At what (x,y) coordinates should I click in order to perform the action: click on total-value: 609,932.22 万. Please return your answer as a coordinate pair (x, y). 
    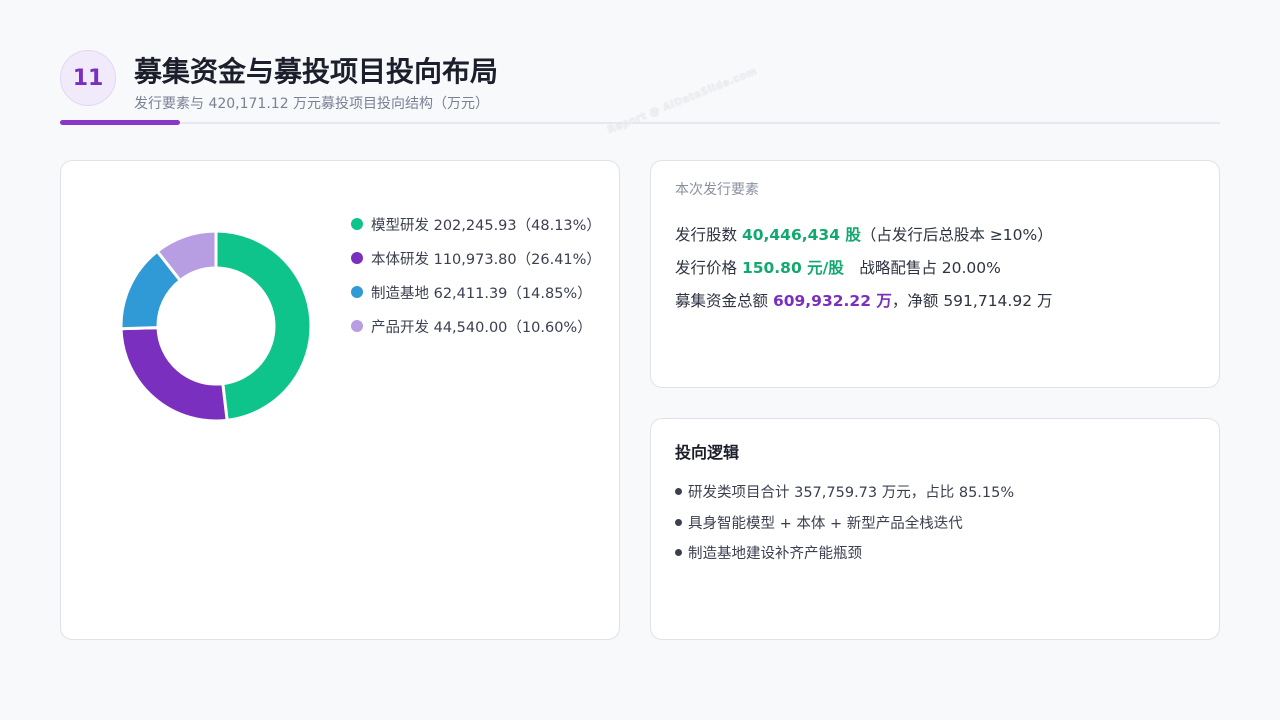
    Looking at the image, I should click on (832, 301).